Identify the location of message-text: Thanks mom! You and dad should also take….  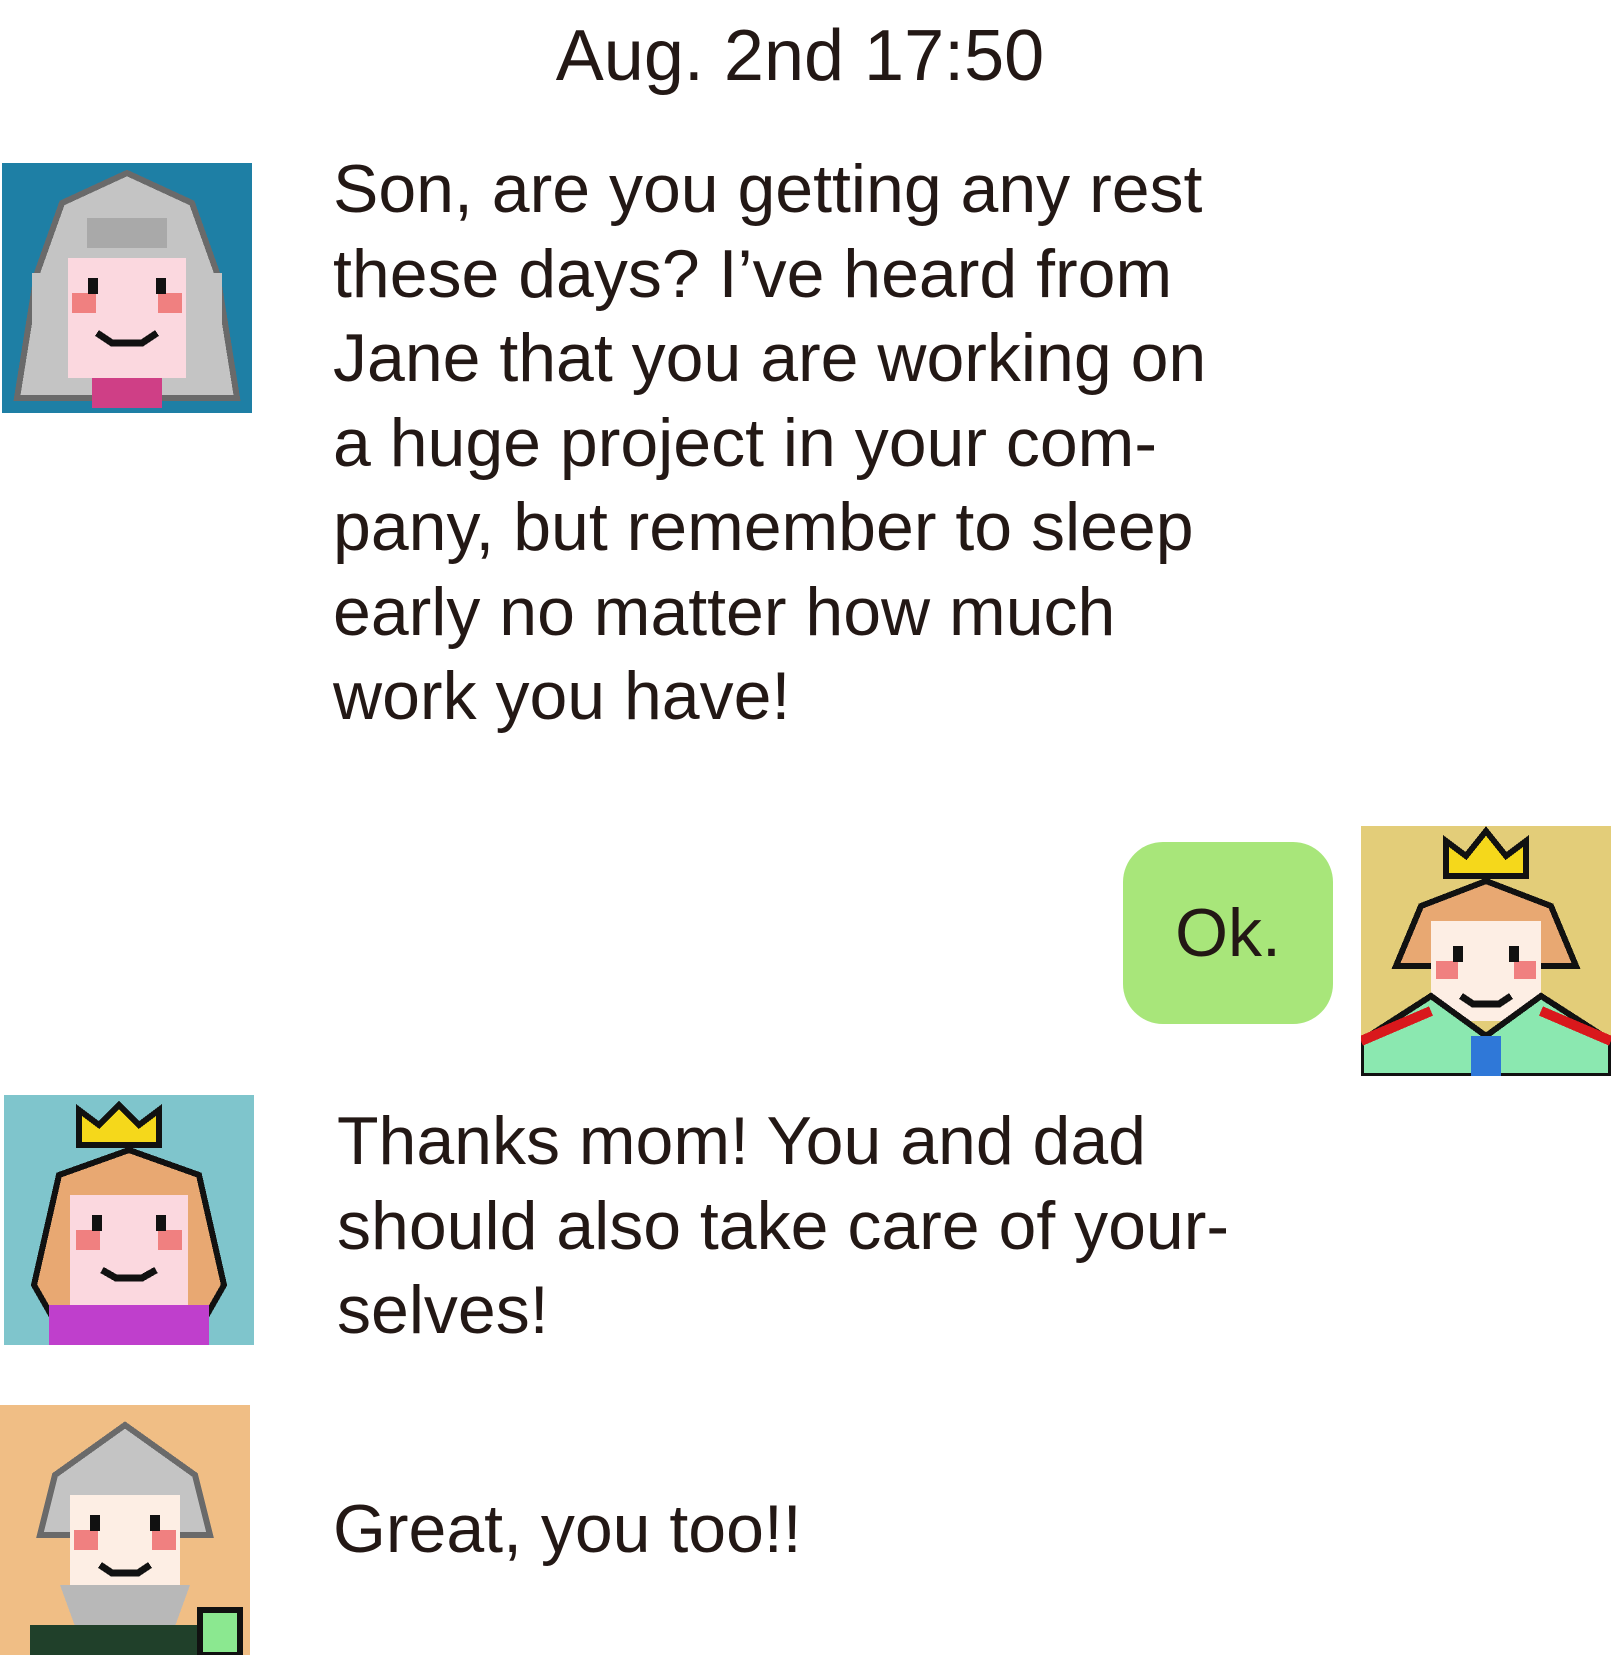
(783, 1225).